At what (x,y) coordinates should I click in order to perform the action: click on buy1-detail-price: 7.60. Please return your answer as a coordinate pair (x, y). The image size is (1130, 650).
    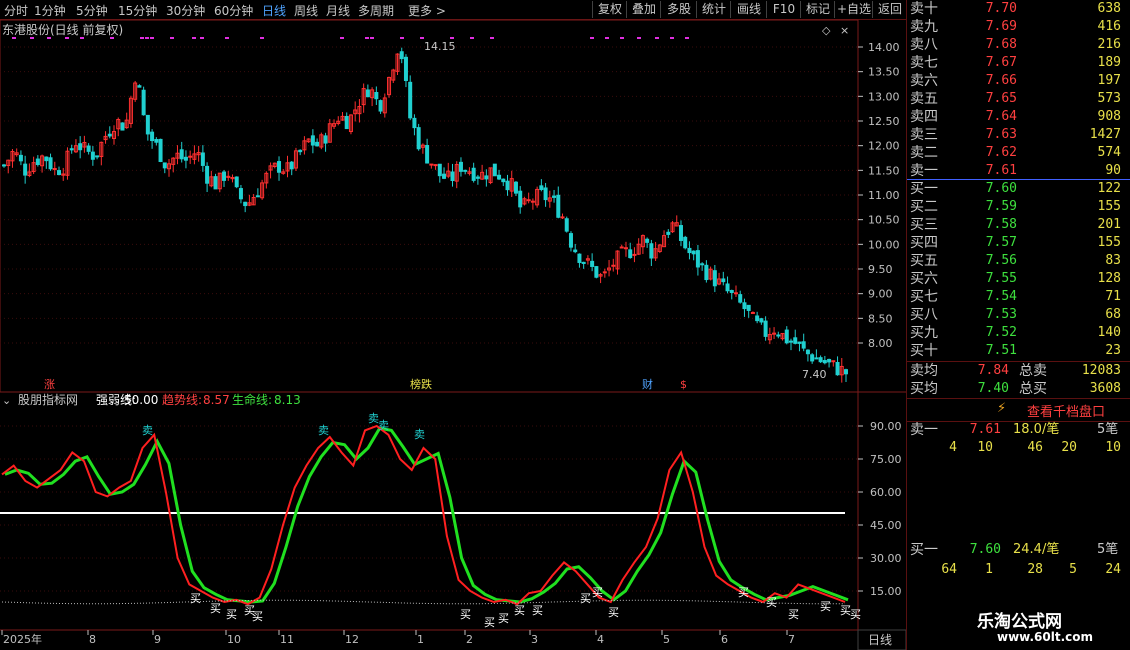
    Looking at the image, I should click on (985, 549).